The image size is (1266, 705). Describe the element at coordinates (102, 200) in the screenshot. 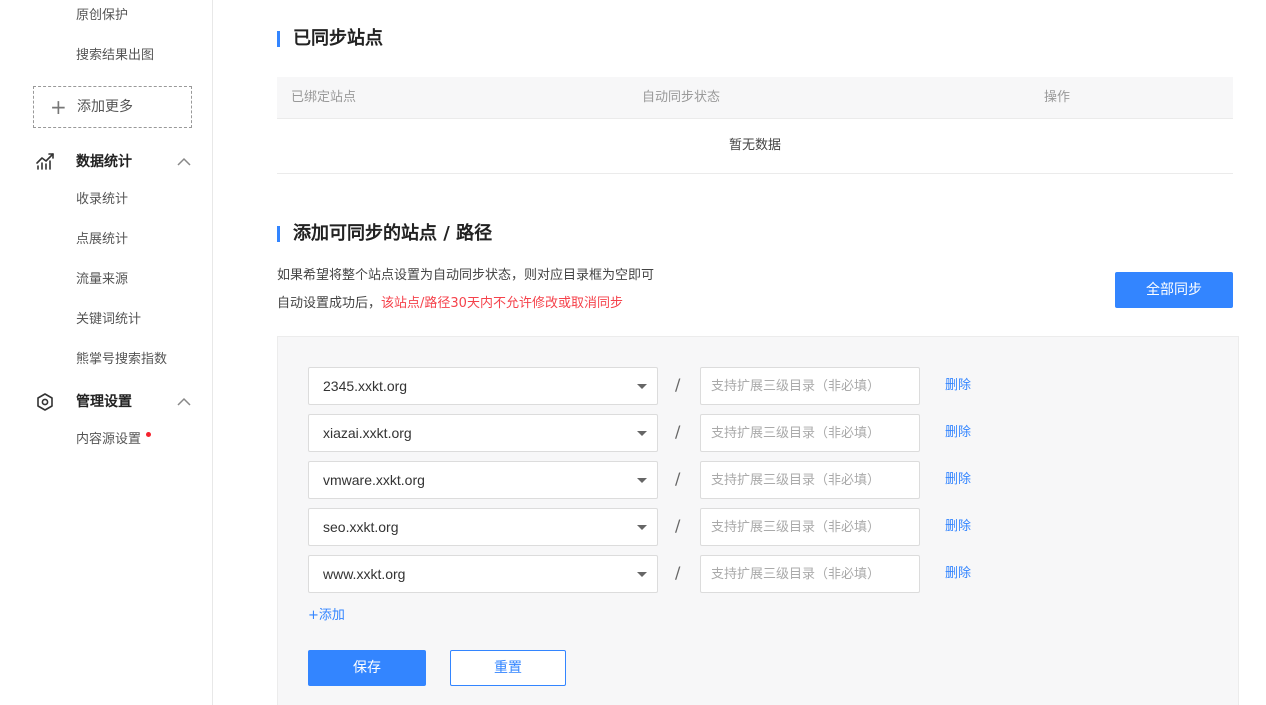

I see `sidebar-item-index-stats: 收录统计` at that location.